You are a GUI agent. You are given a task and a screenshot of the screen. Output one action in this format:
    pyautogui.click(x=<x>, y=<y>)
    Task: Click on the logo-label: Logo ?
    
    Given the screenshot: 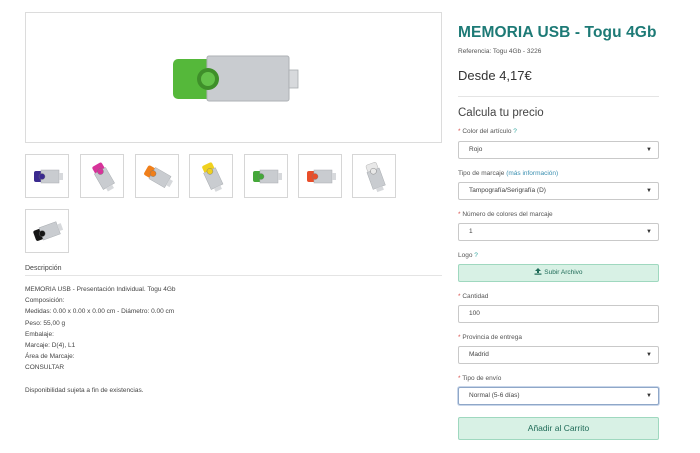 What is the action you would take?
    pyautogui.click(x=468, y=255)
    